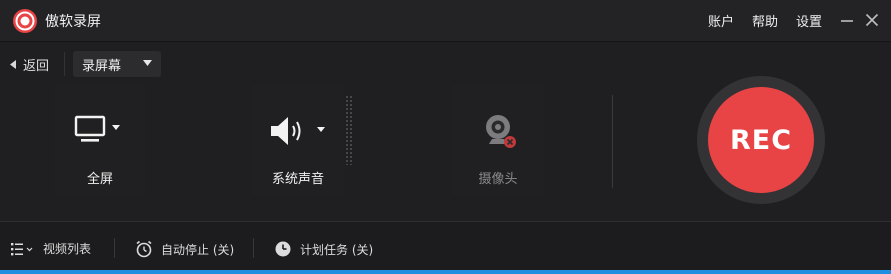 The height and width of the screenshot is (274, 891). What do you see at coordinates (198, 249) in the screenshot?
I see `auto-stop-label: 自动停止 (关)` at bounding box center [198, 249].